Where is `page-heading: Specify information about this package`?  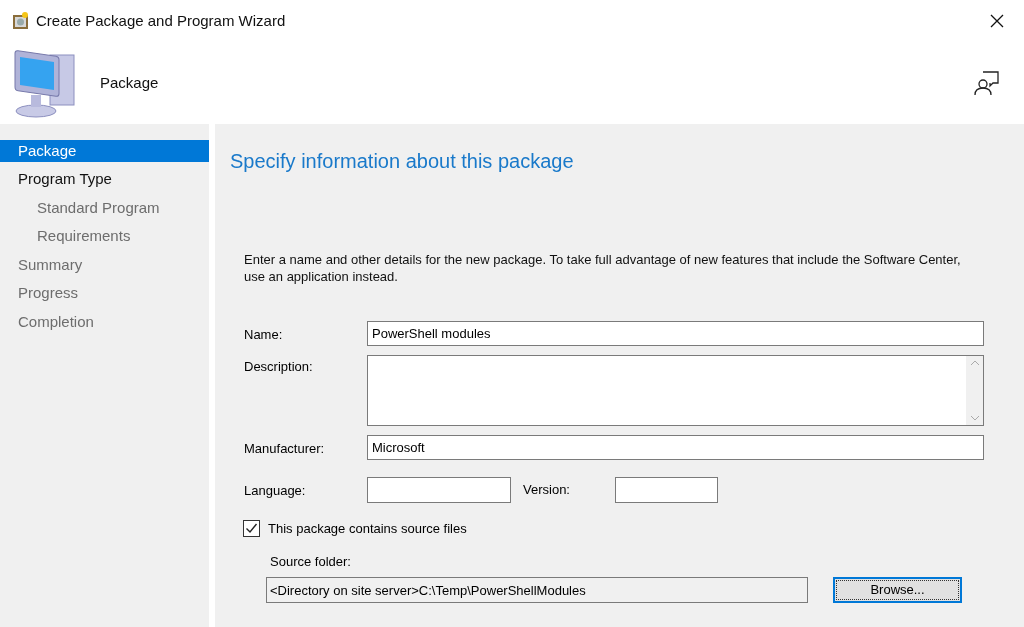
page-heading: Specify information about this package is located at coordinates (402, 161).